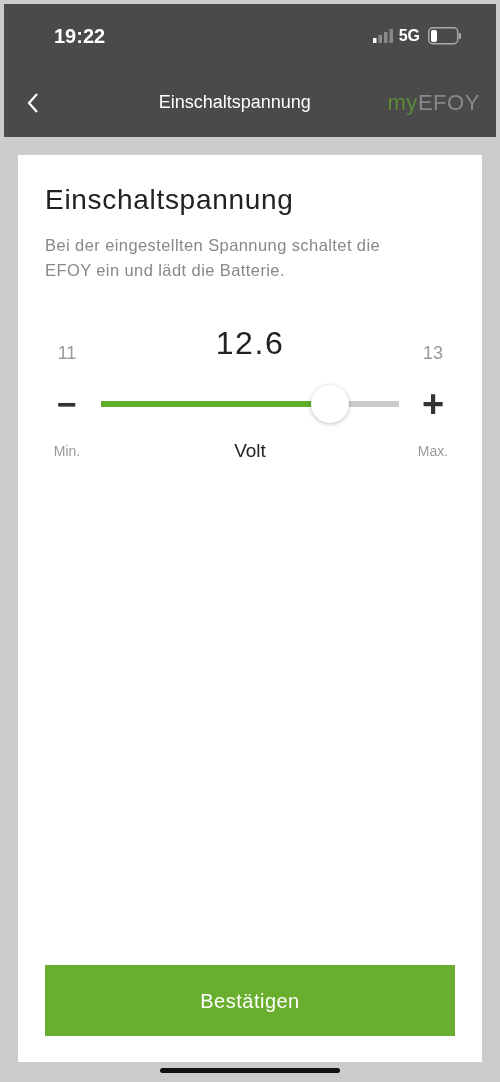 This screenshot has height=1082, width=500. Describe the element at coordinates (250, 343) in the screenshot. I see `value-readout: 12.6` at that location.